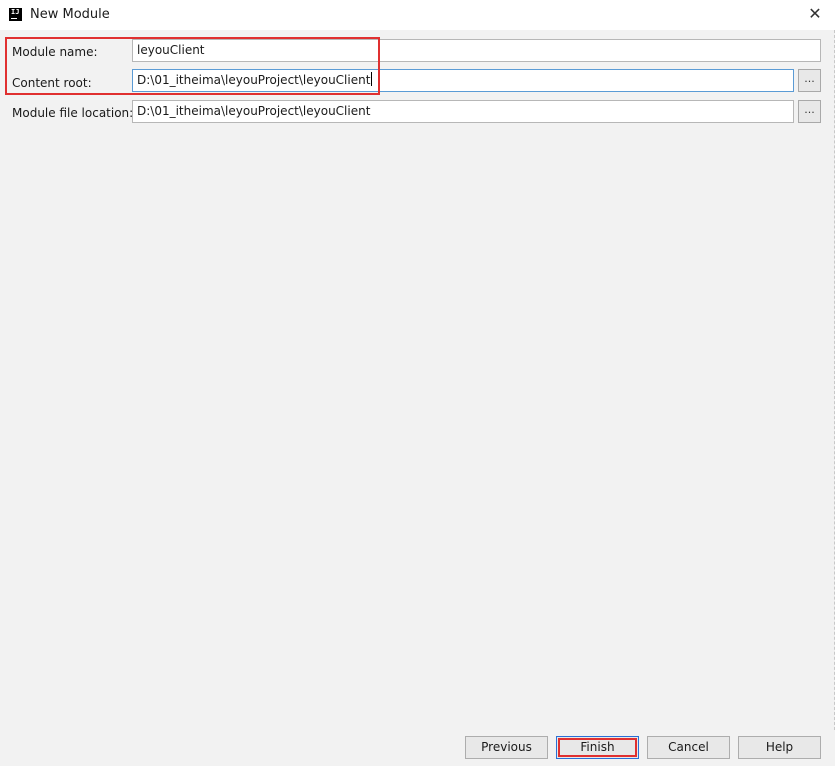 The width and height of the screenshot is (835, 766). I want to click on help-button: Help, so click(779, 747).